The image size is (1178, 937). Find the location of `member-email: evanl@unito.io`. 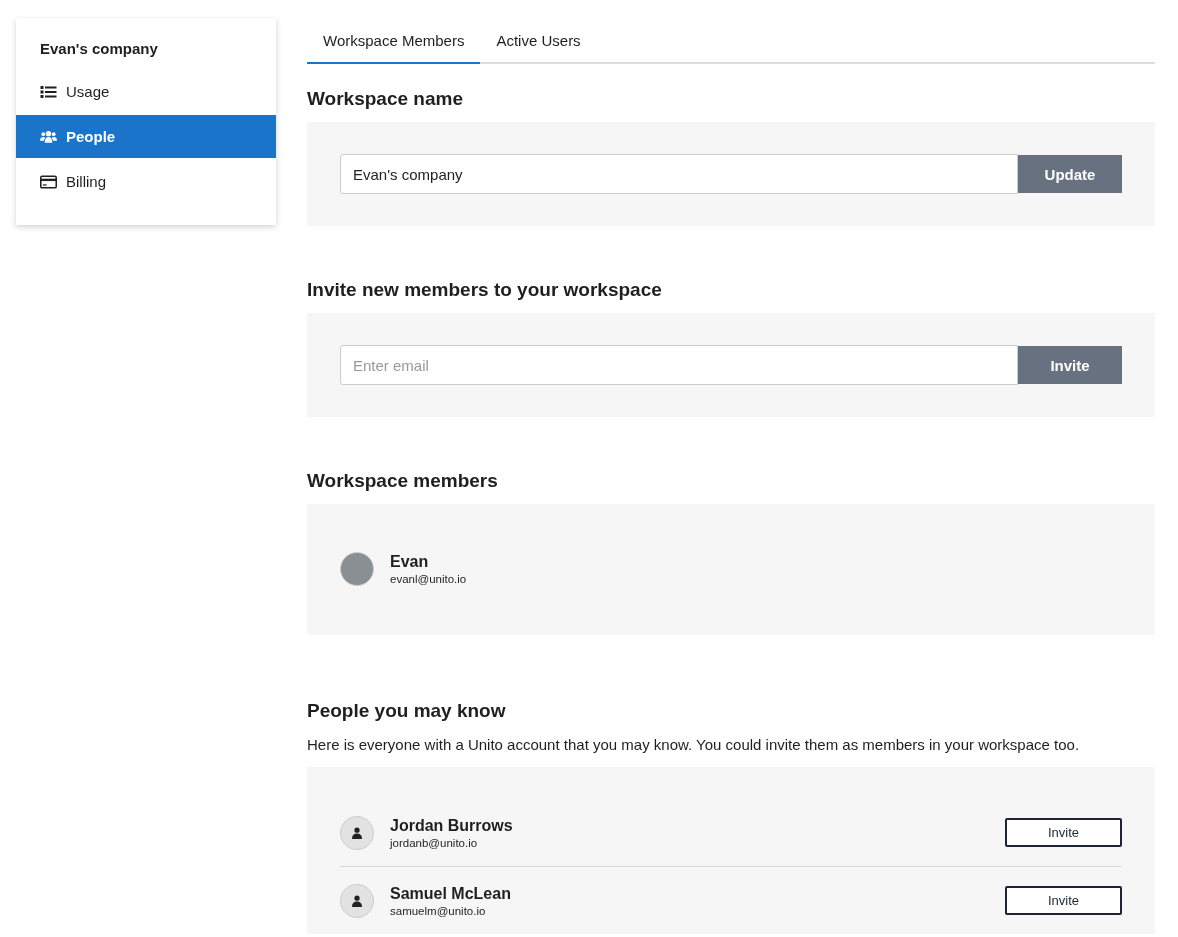

member-email: evanl@unito.io is located at coordinates (428, 579).